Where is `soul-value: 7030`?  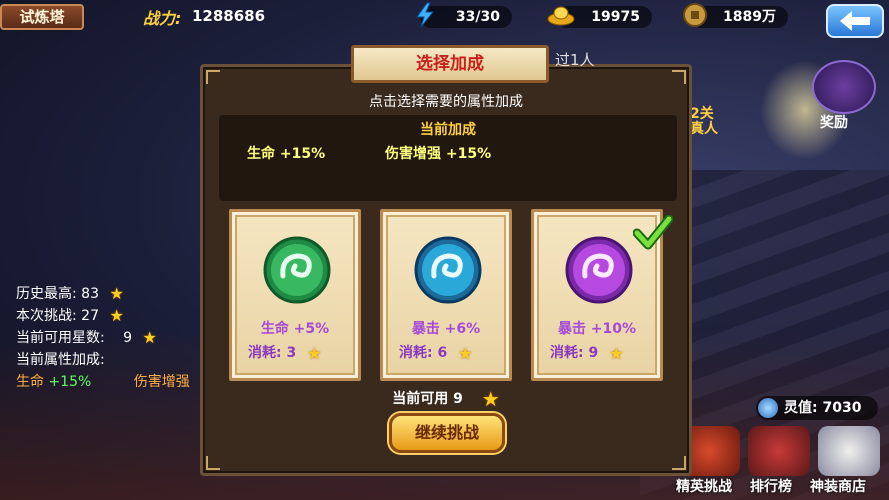
soul-value: 7030 is located at coordinates (842, 408).